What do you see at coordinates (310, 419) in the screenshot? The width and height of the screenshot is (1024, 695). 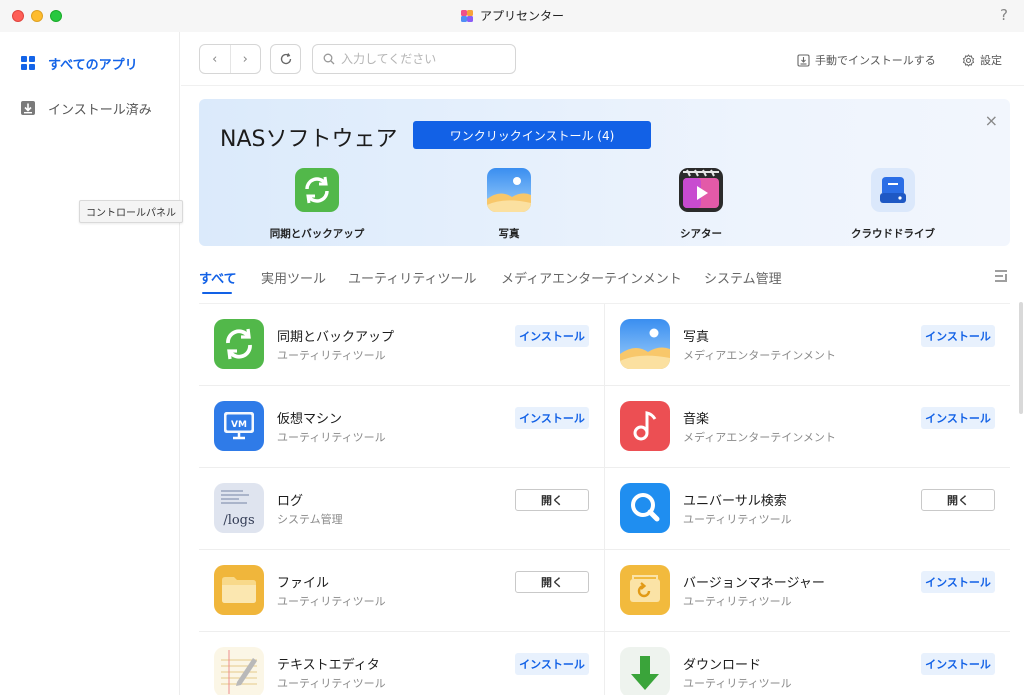 I see `app-name: 仮想マシン` at bounding box center [310, 419].